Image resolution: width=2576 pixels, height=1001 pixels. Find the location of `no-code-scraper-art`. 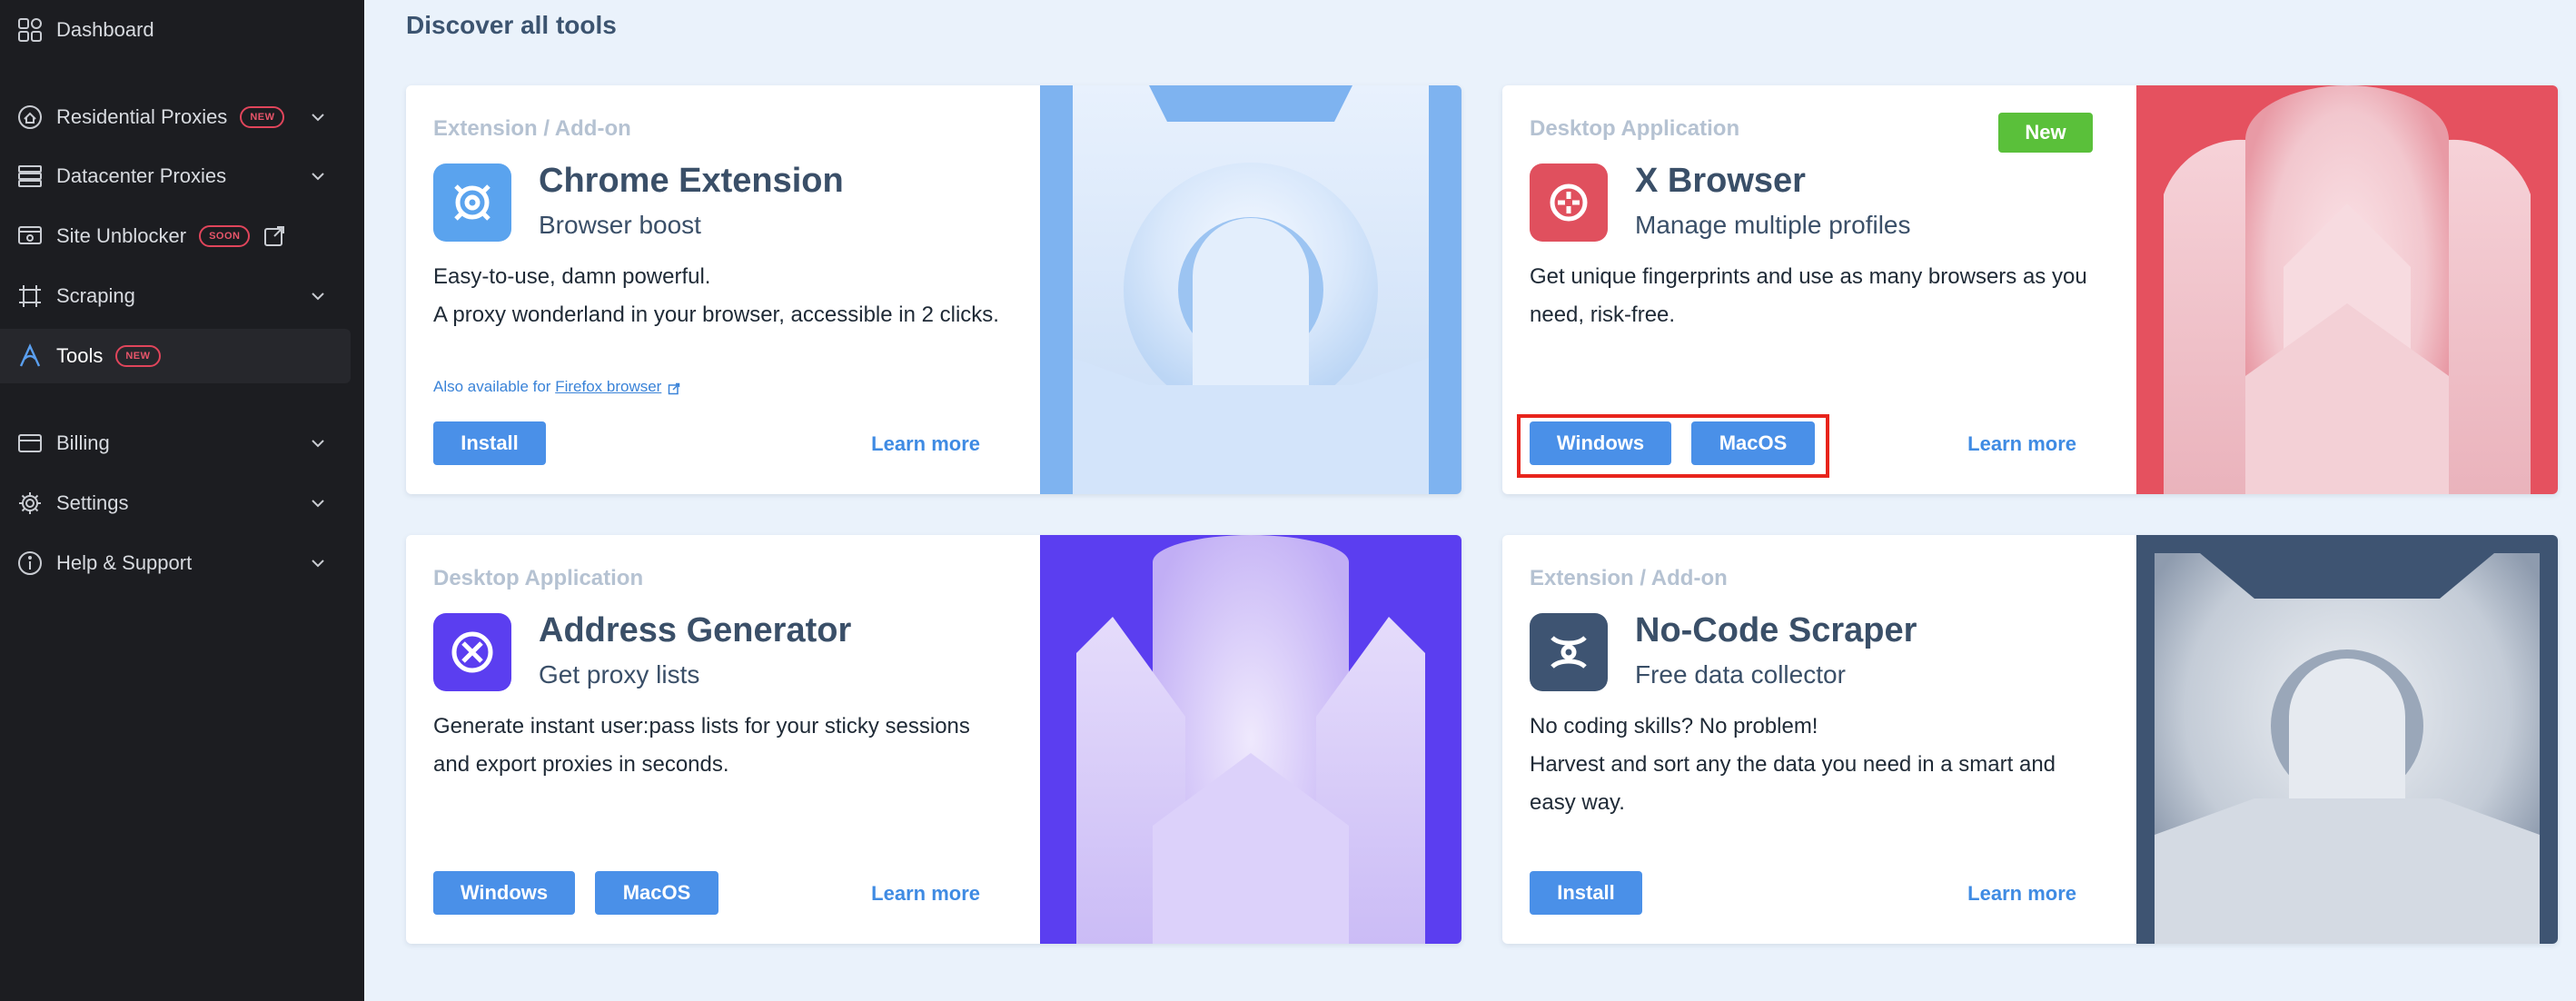

no-code-scraper-art is located at coordinates (2347, 740).